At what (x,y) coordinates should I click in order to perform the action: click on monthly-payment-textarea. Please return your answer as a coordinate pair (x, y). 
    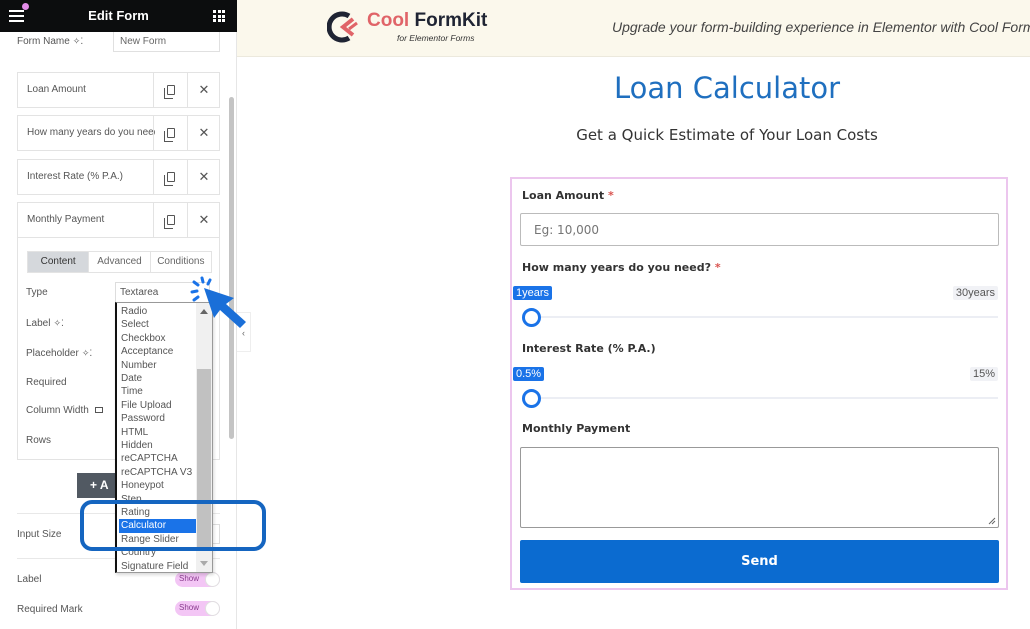
    Looking at the image, I should click on (759, 487).